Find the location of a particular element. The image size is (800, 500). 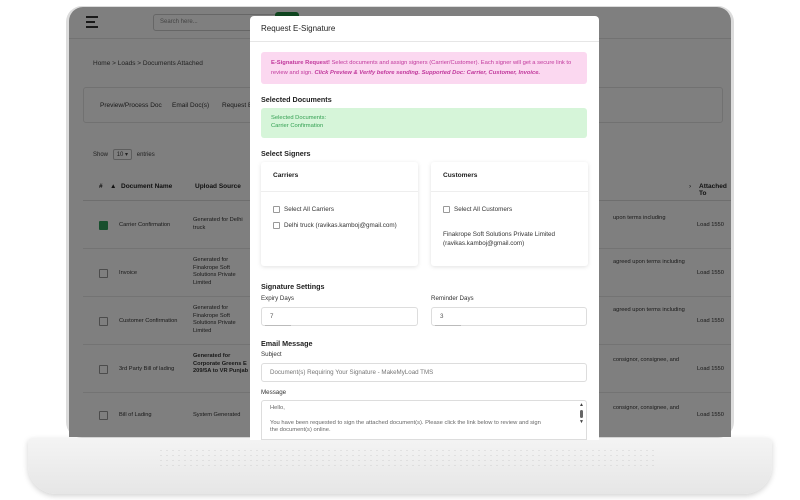

select-all-carriers-label: Select All Carriers is located at coordinates (309, 210).